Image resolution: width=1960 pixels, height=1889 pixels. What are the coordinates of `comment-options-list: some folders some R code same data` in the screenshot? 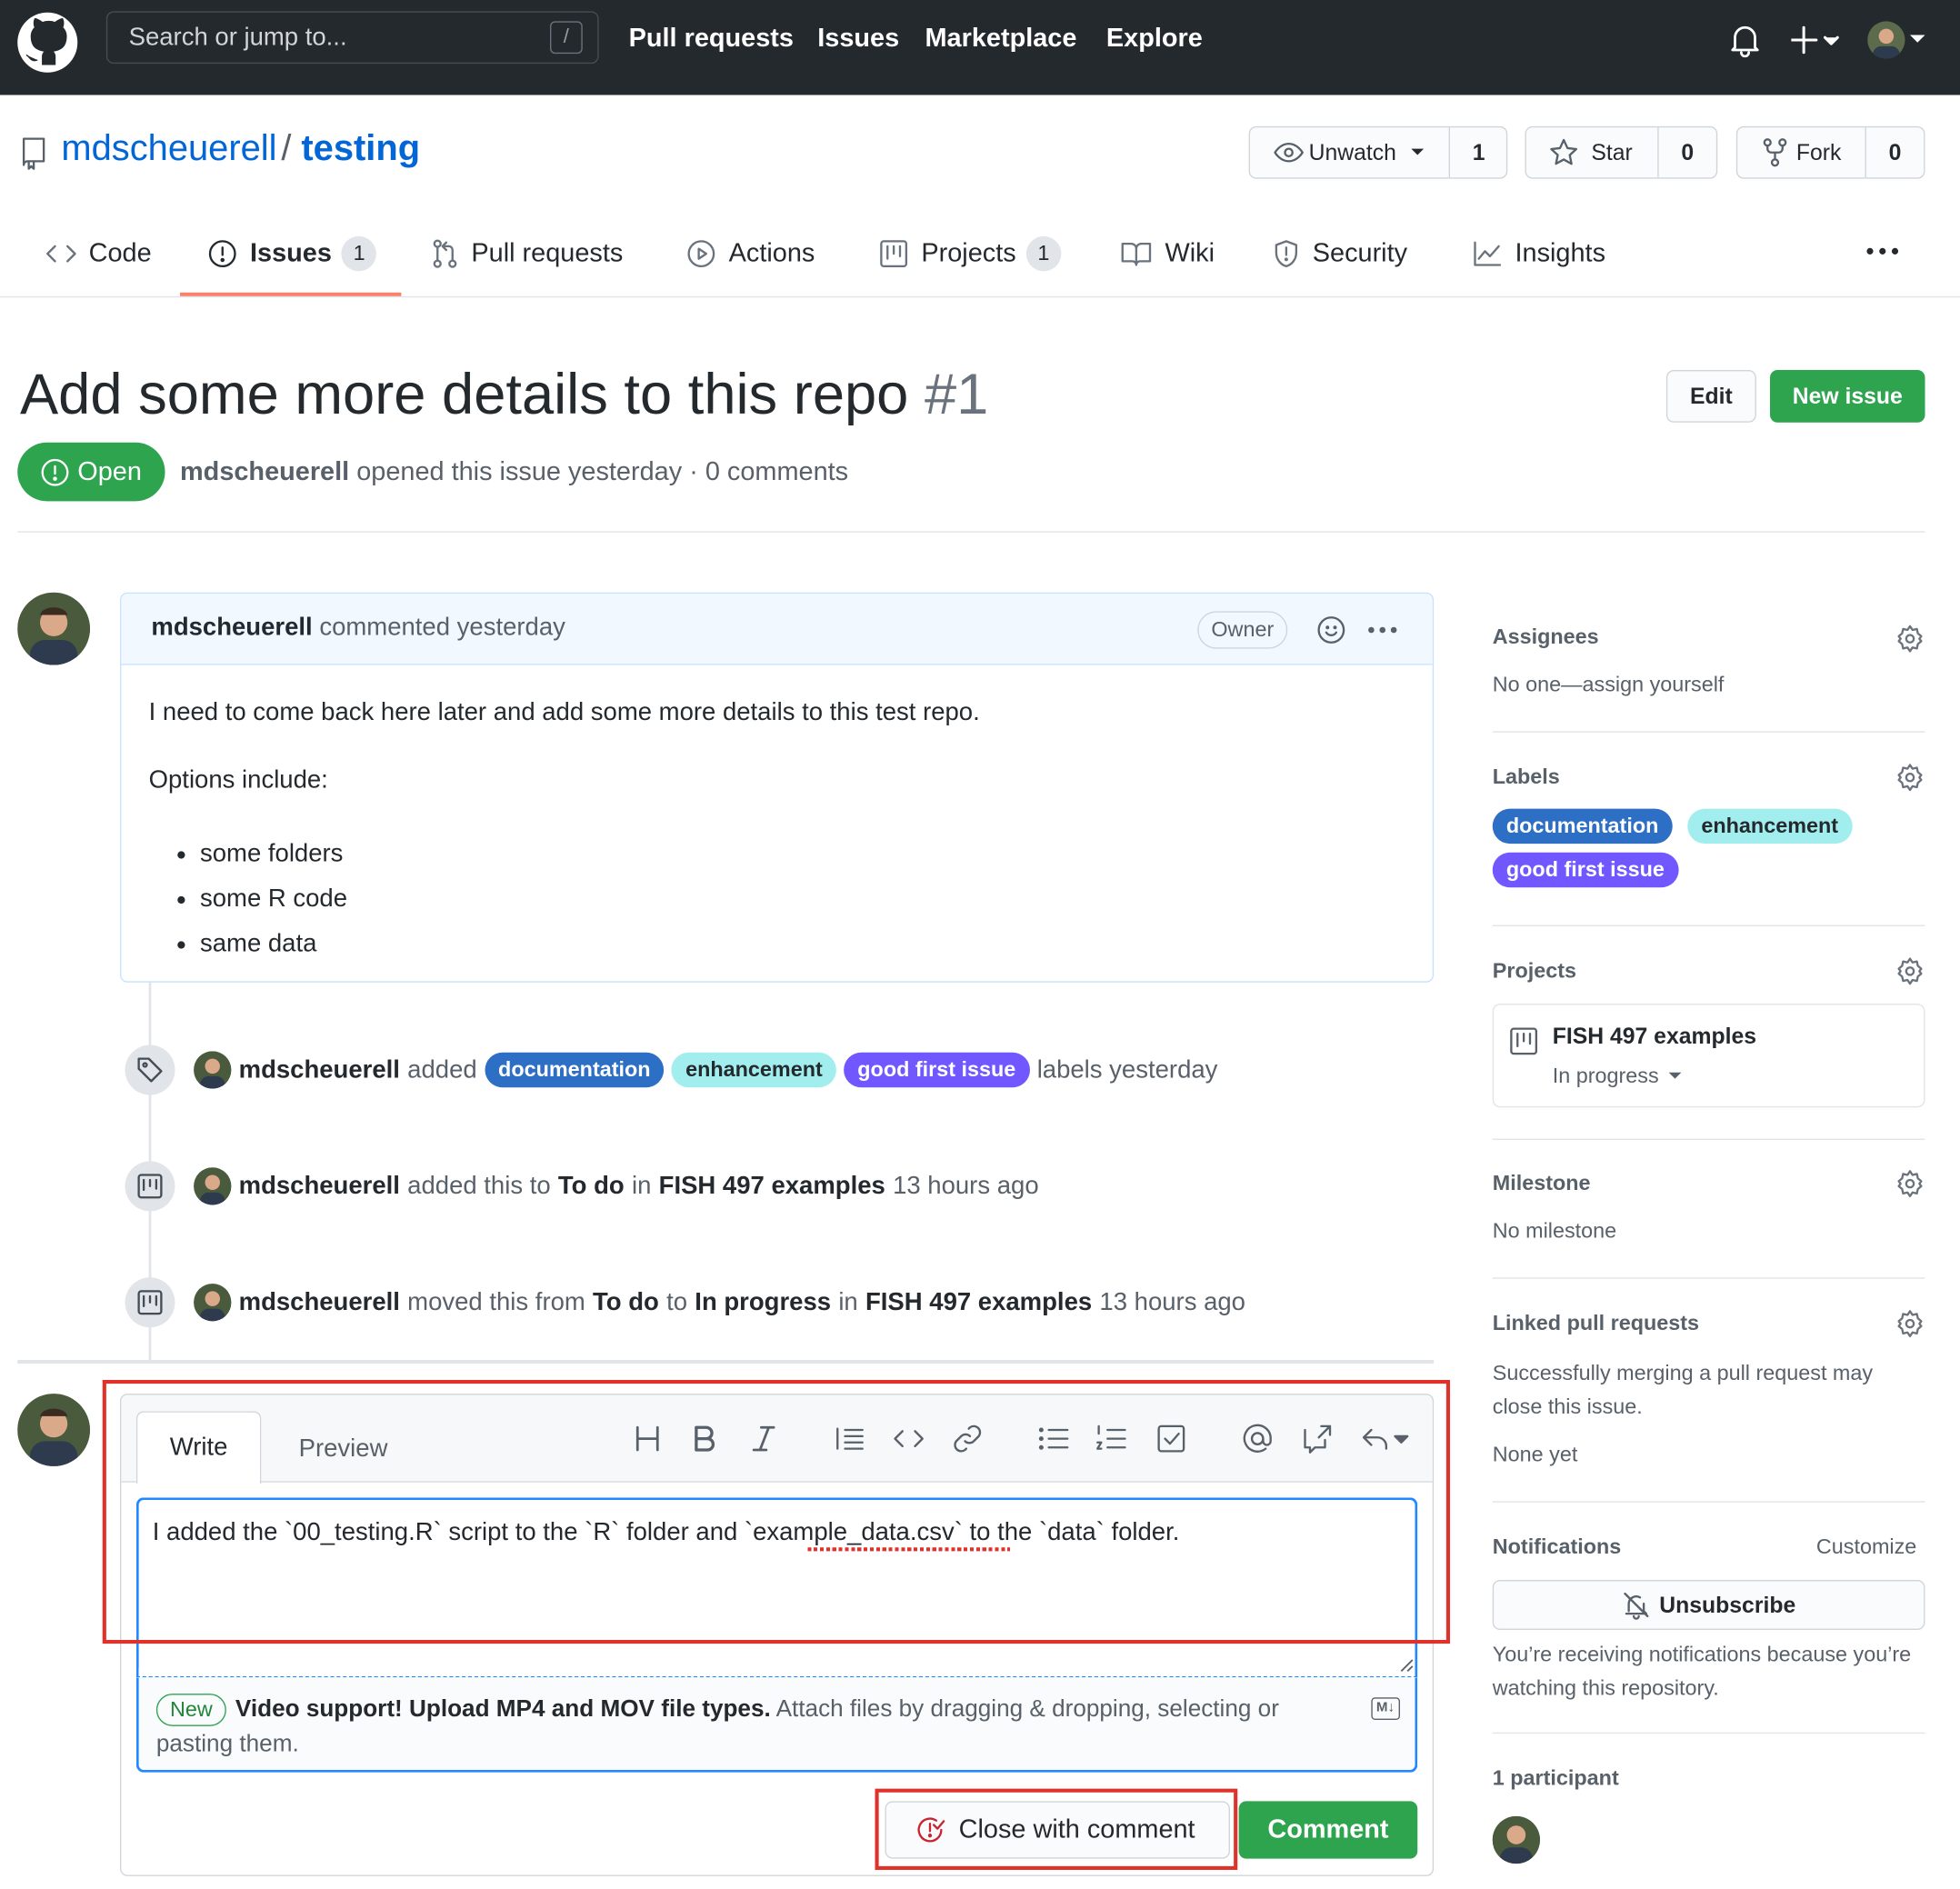 It's located at (273, 898).